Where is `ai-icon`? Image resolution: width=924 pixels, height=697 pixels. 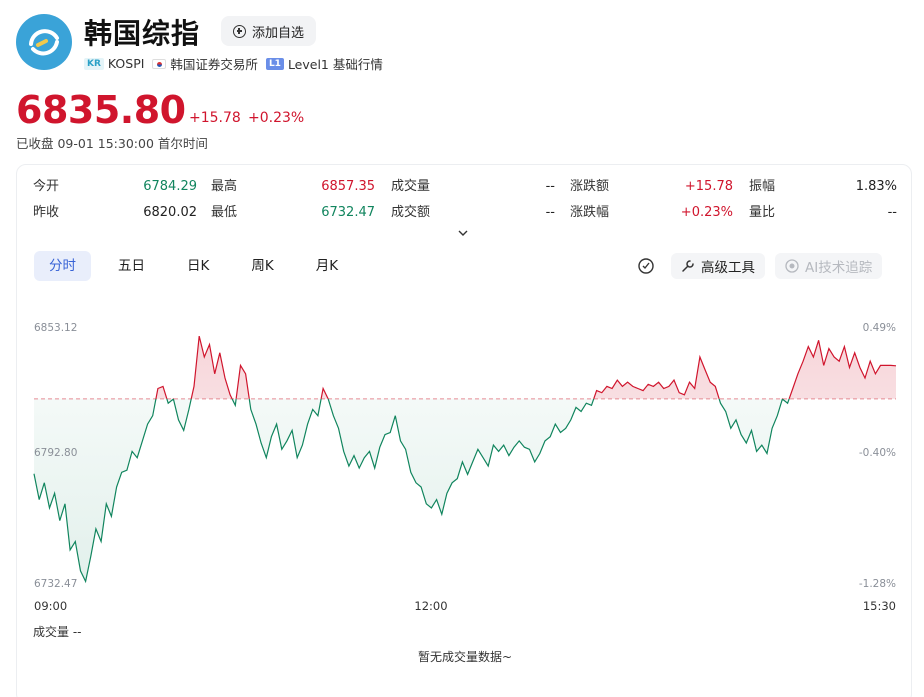
ai-icon is located at coordinates (792, 266).